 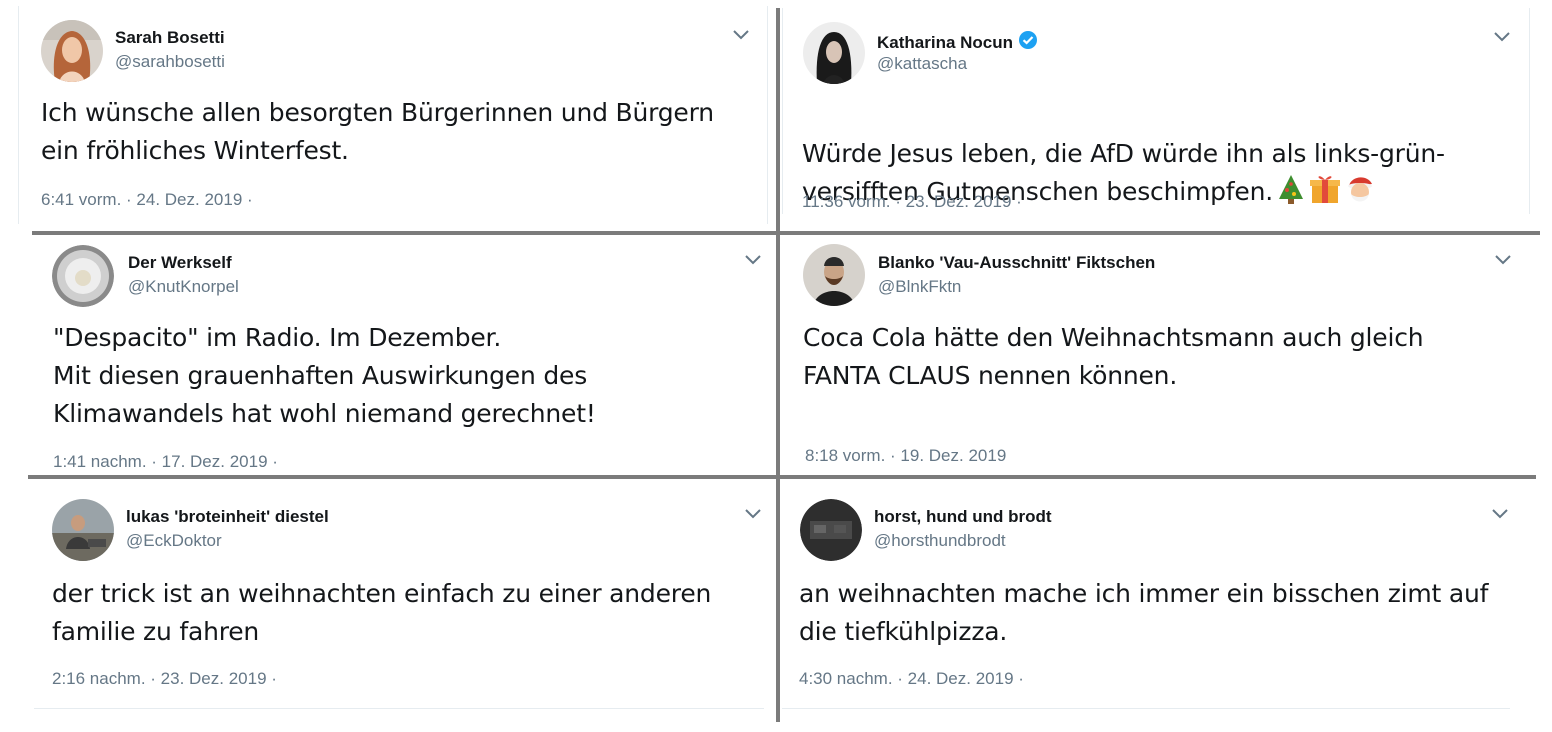 What do you see at coordinates (227, 517) in the screenshot?
I see `display-name: lukas 'broteinheit' diestel` at bounding box center [227, 517].